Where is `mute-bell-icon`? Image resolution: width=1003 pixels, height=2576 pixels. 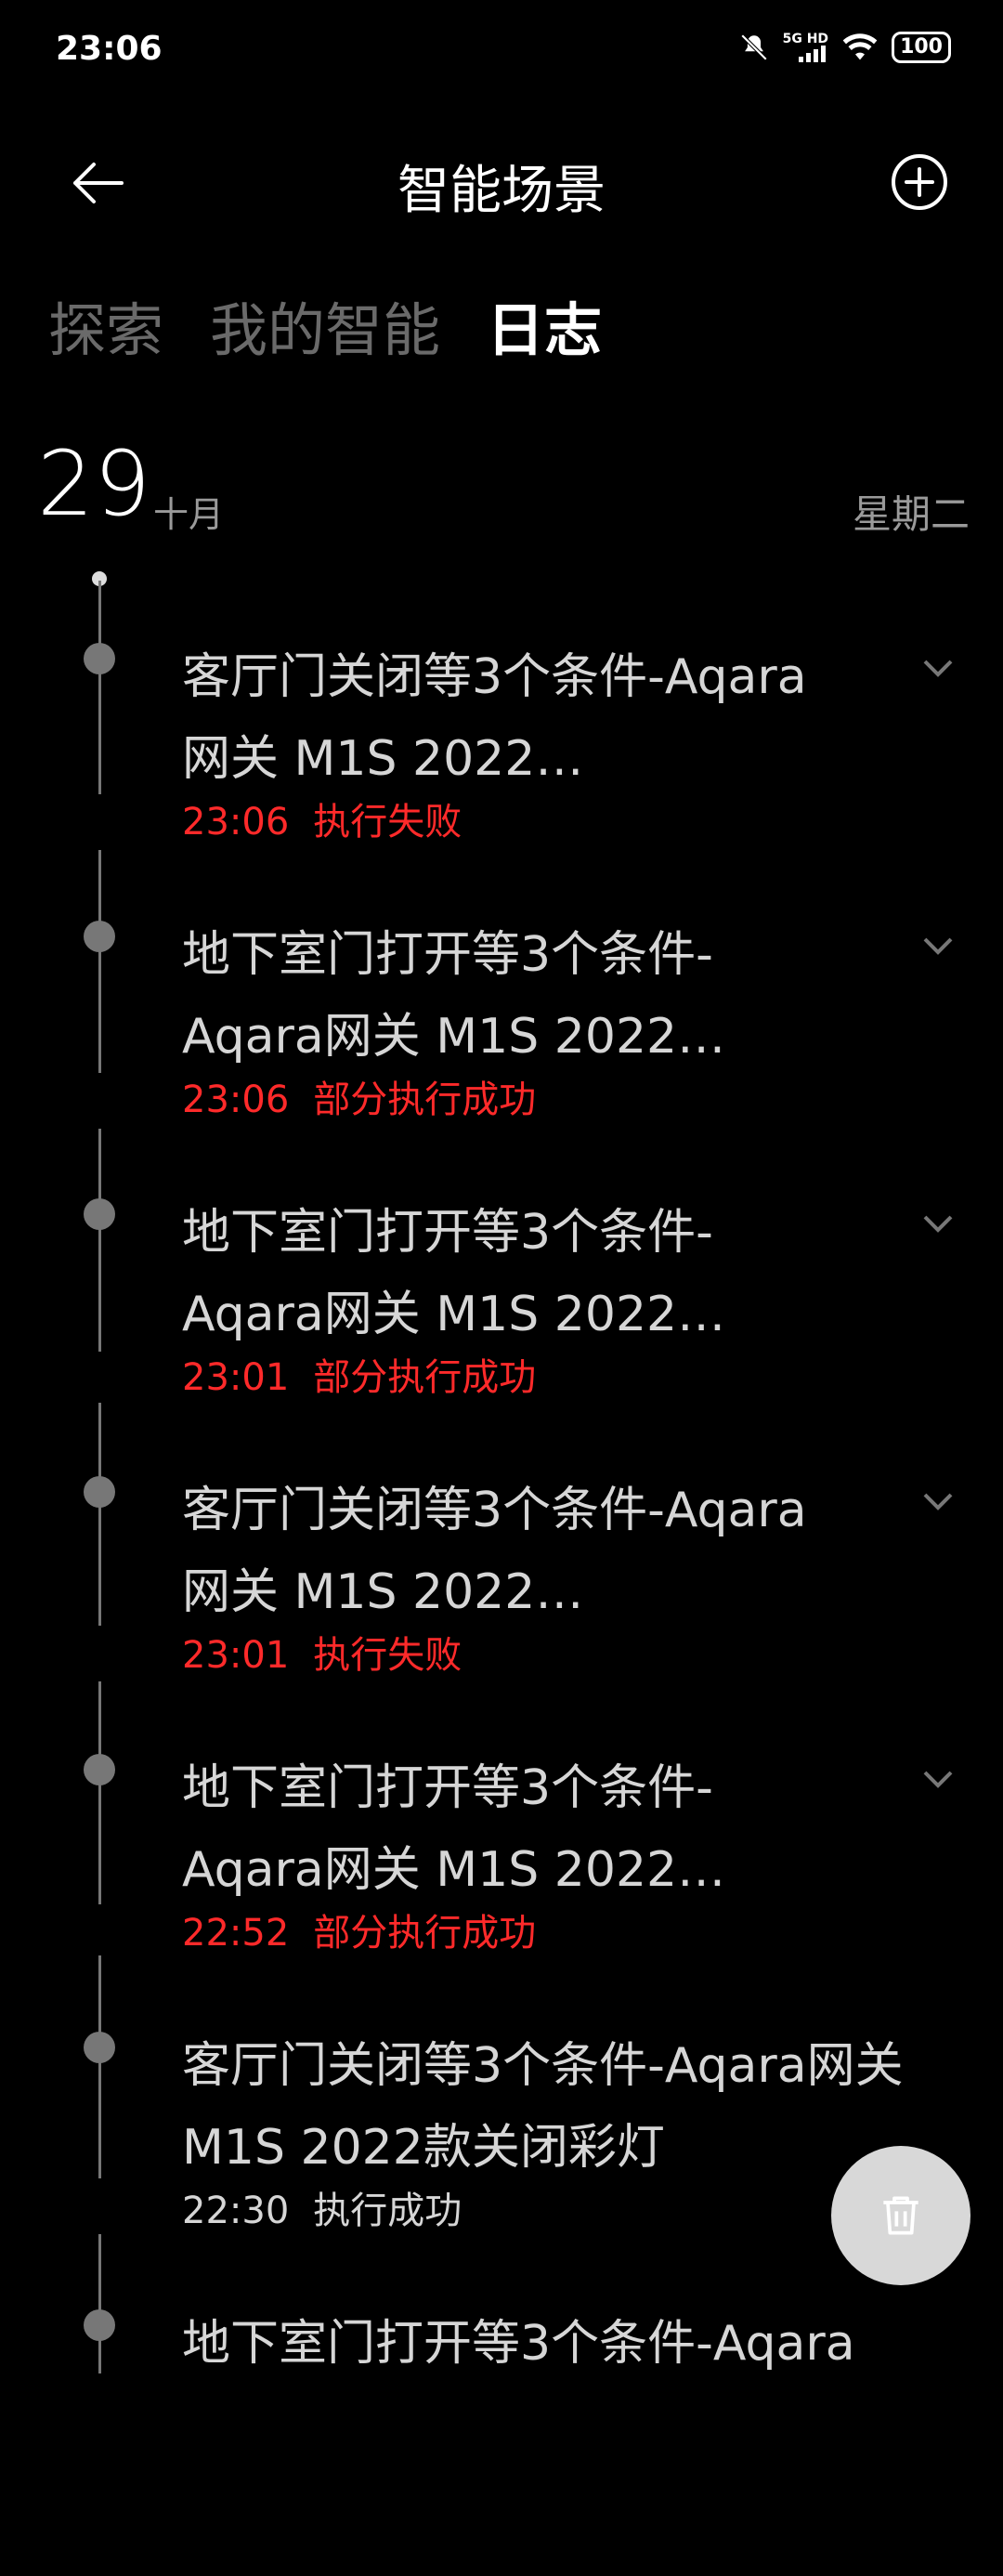 mute-bell-icon is located at coordinates (753, 47).